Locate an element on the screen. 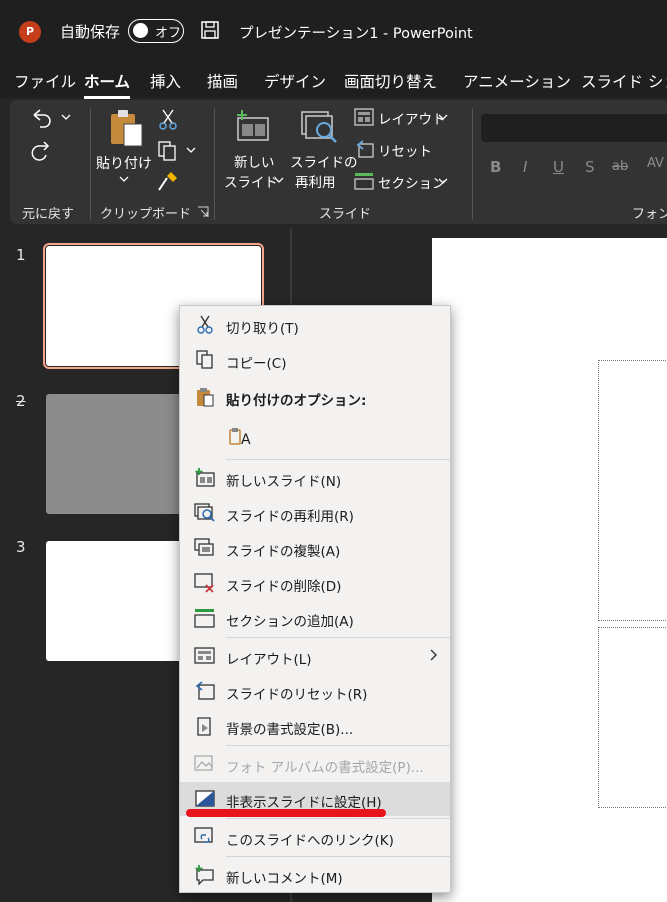 This screenshot has width=667, height=902. photo-album-icon is located at coordinates (203, 763).